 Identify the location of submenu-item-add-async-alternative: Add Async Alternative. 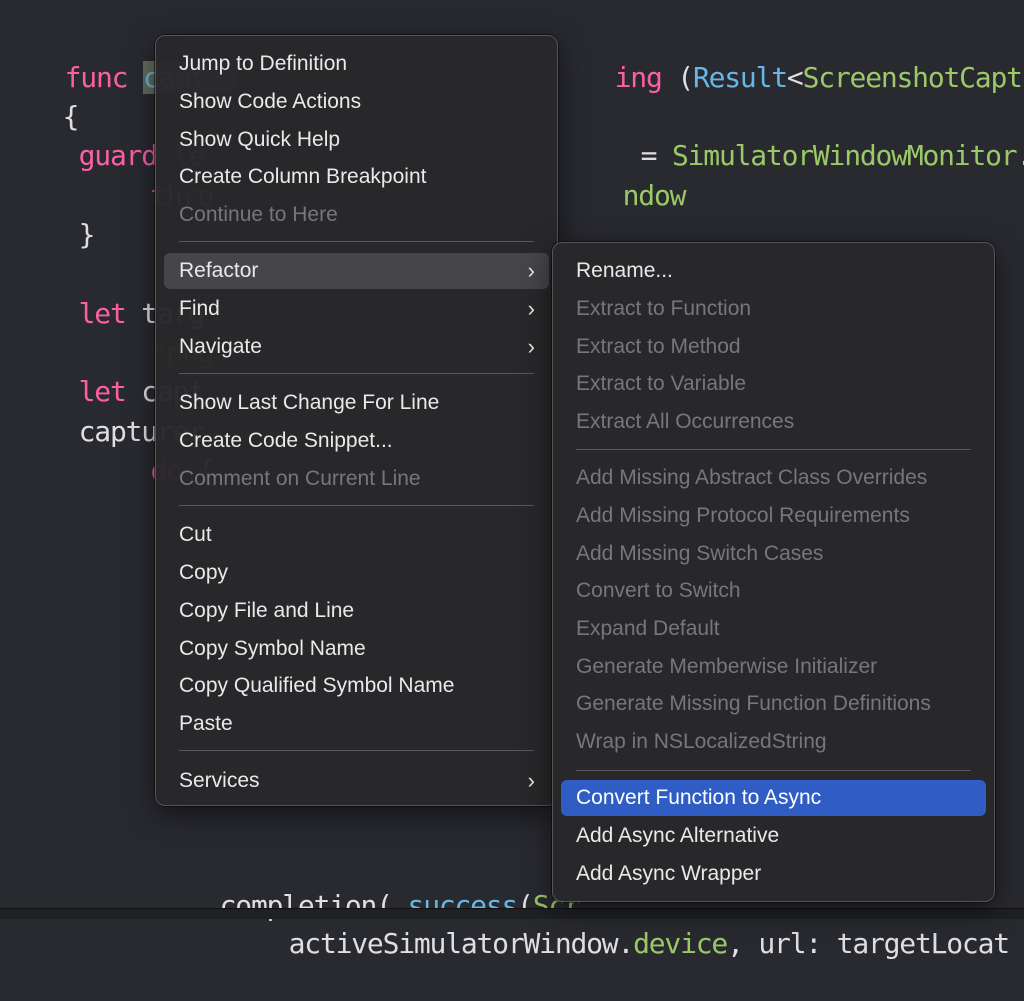
(773, 836).